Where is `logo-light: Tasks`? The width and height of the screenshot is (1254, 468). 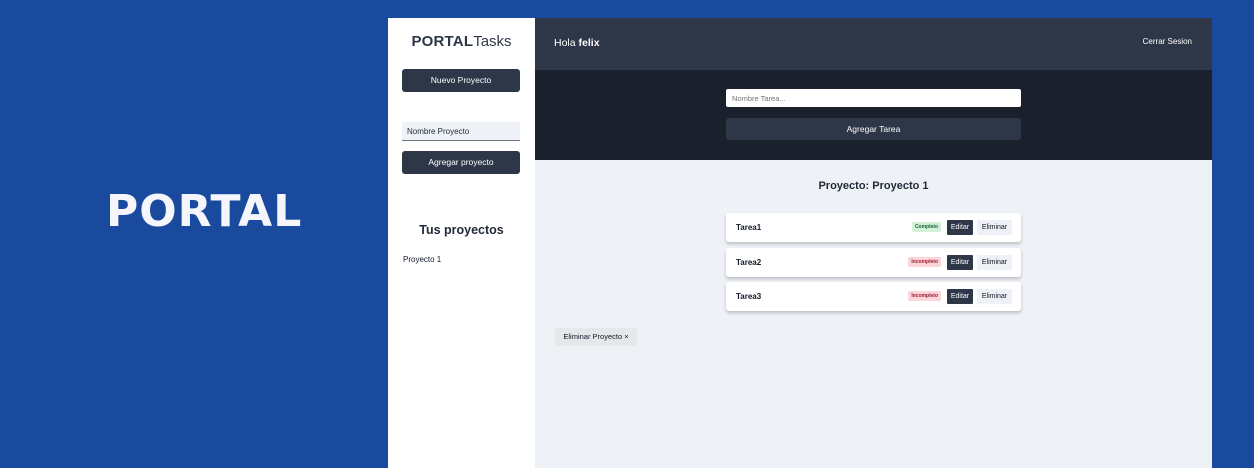
logo-light: Tasks is located at coordinates (492, 41).